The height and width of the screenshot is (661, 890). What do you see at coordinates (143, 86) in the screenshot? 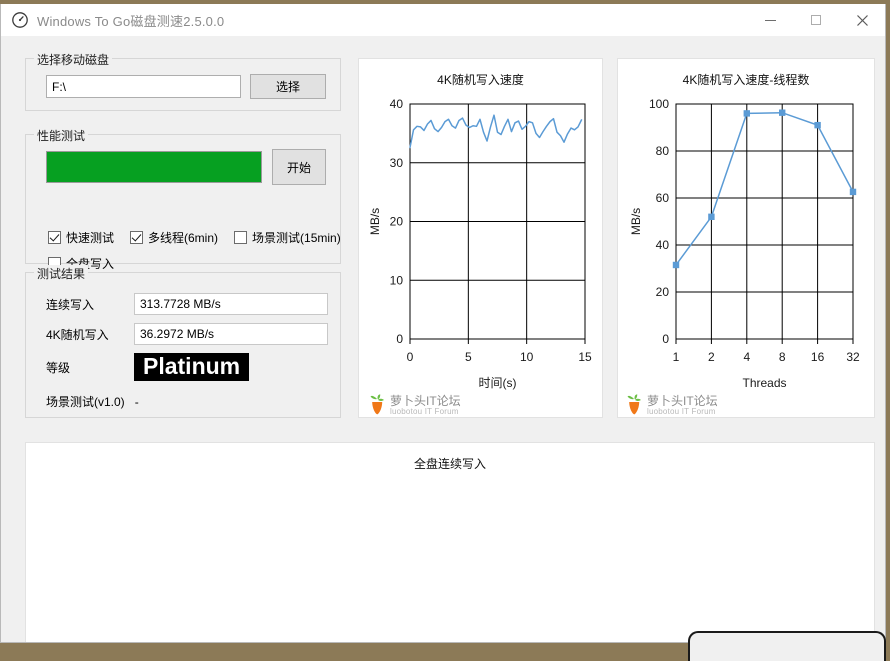
I see `disk-path-input` at bounding box center [143, 86].